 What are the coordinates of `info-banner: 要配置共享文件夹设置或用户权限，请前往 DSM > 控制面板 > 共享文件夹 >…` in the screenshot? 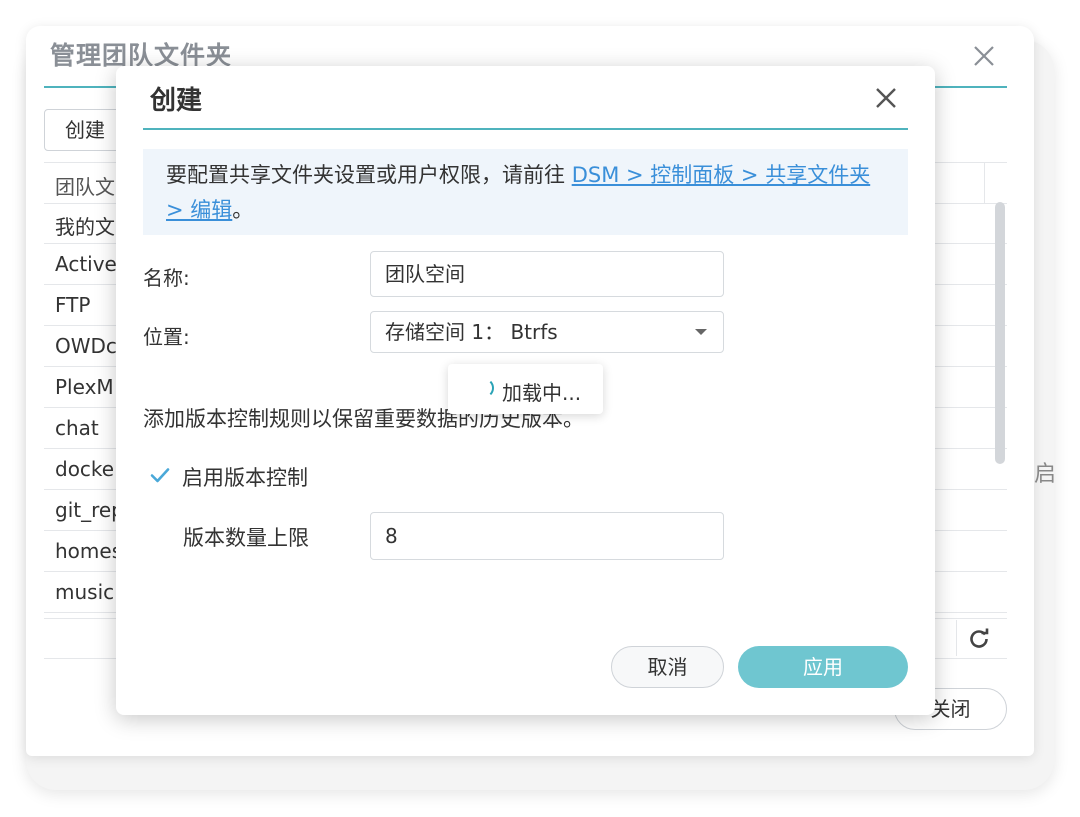 It's located at (525, 192).